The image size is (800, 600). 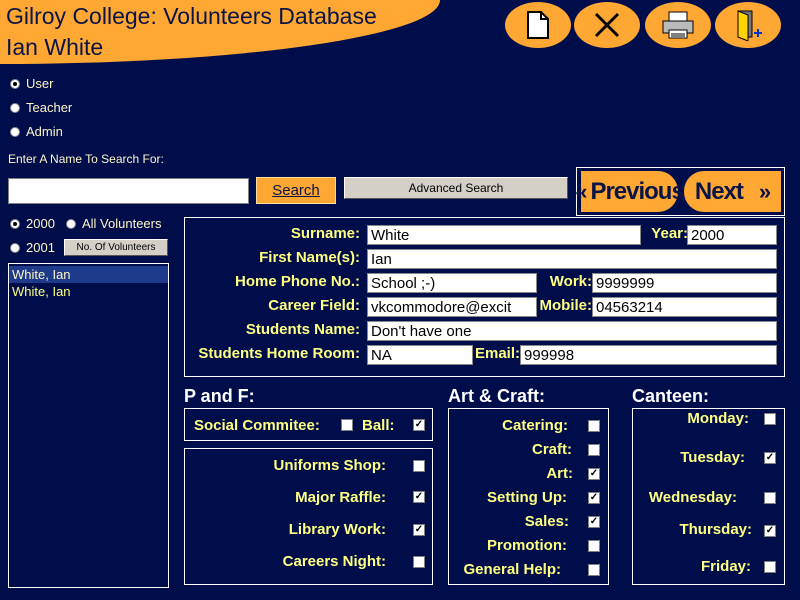 What do you see at coordinates (419, 497) in the screenshot?
I see `major-raffle-checkbox: ✓` at bounding box center [419, 497].